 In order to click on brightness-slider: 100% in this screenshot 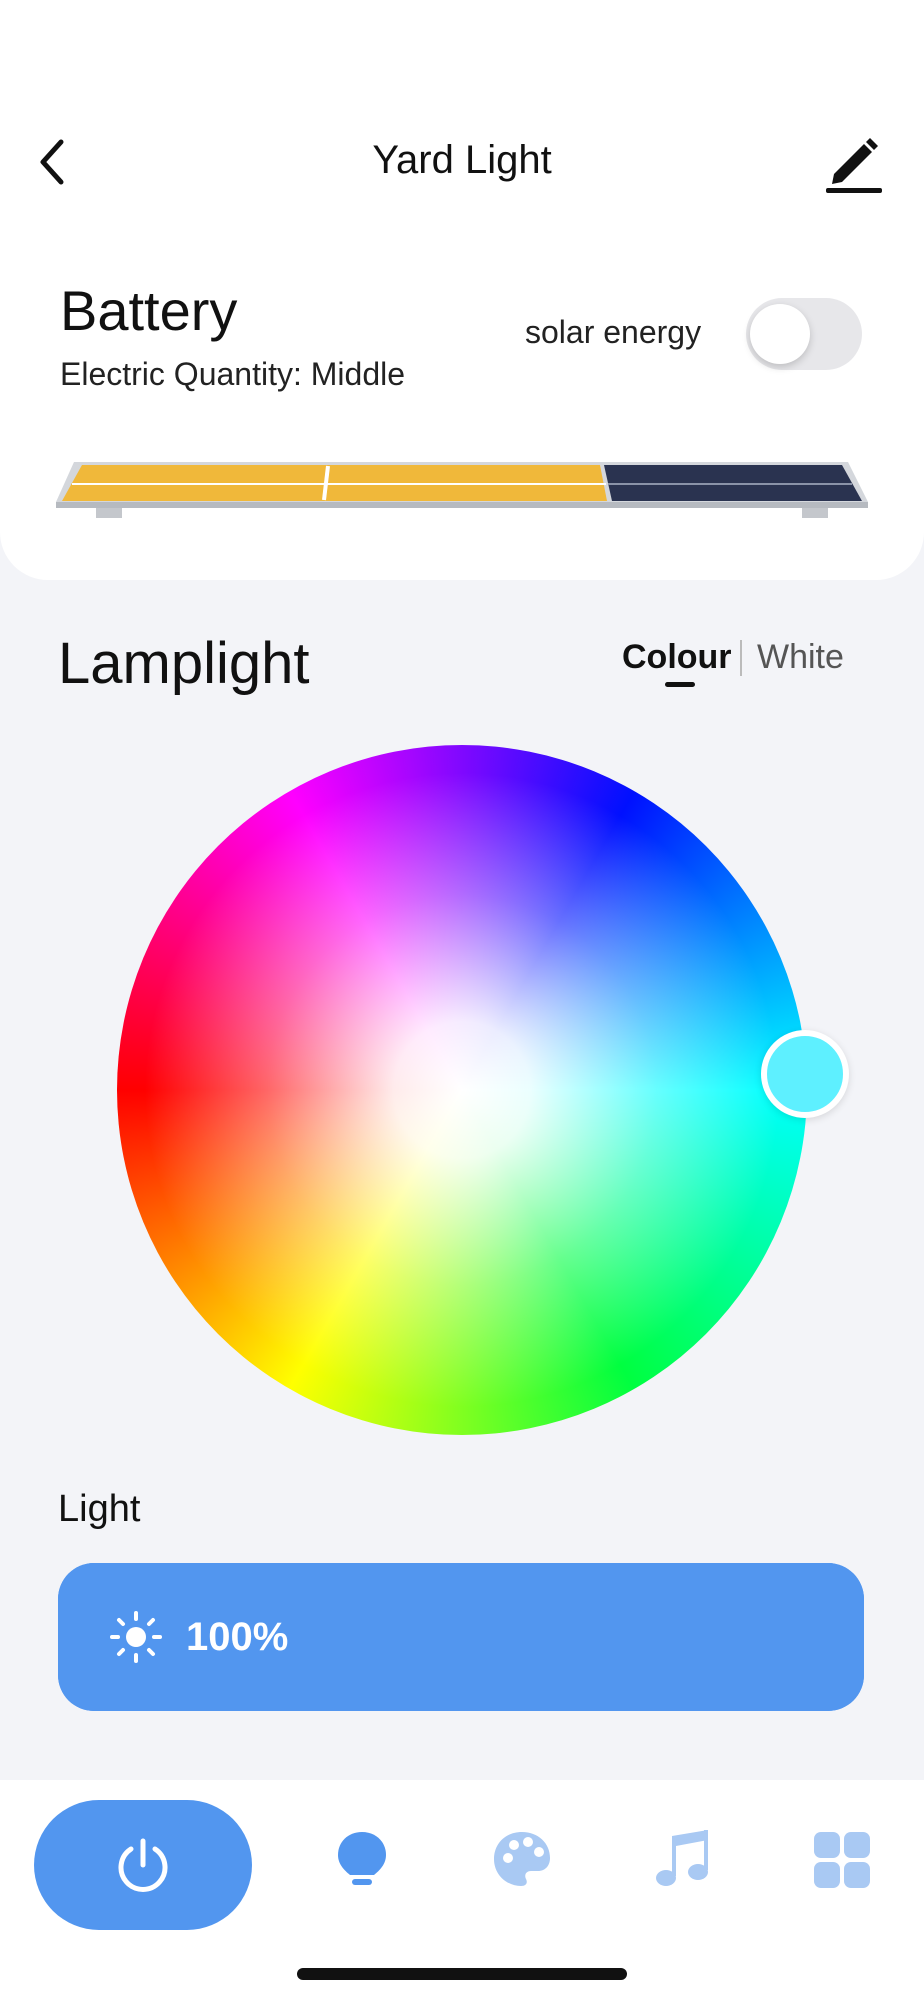, I will do `click(461, 1637)`.